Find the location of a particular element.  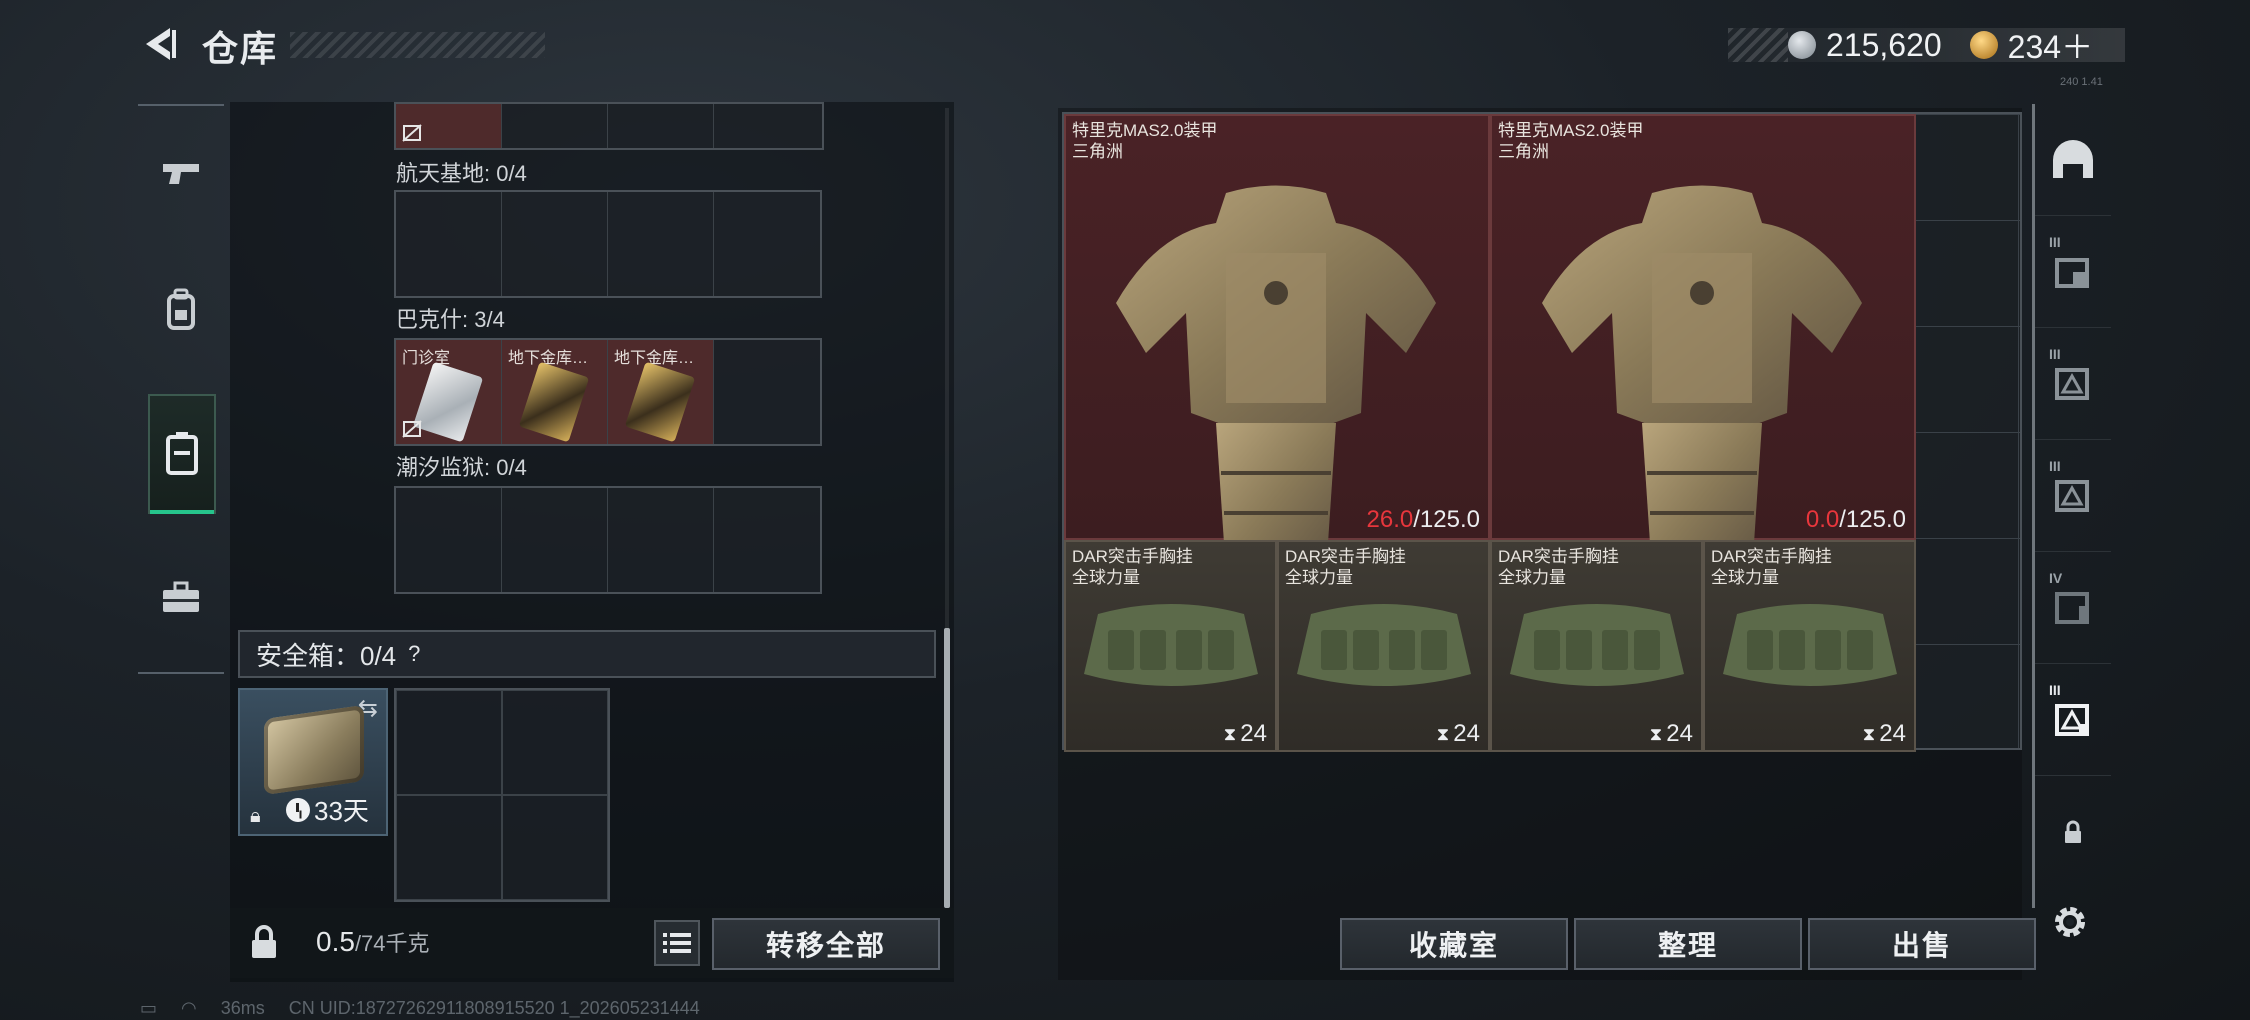

toolbox-tab is located at coordinates (181, 598).